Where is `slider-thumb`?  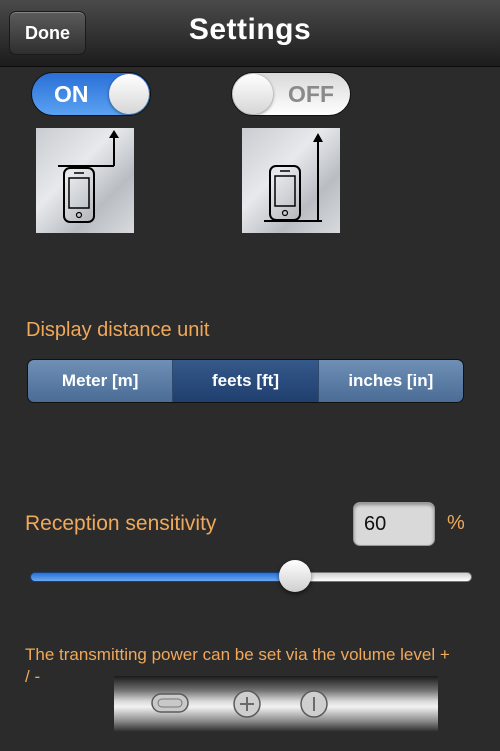
slider-thumb is located at coordinates (295, 576).